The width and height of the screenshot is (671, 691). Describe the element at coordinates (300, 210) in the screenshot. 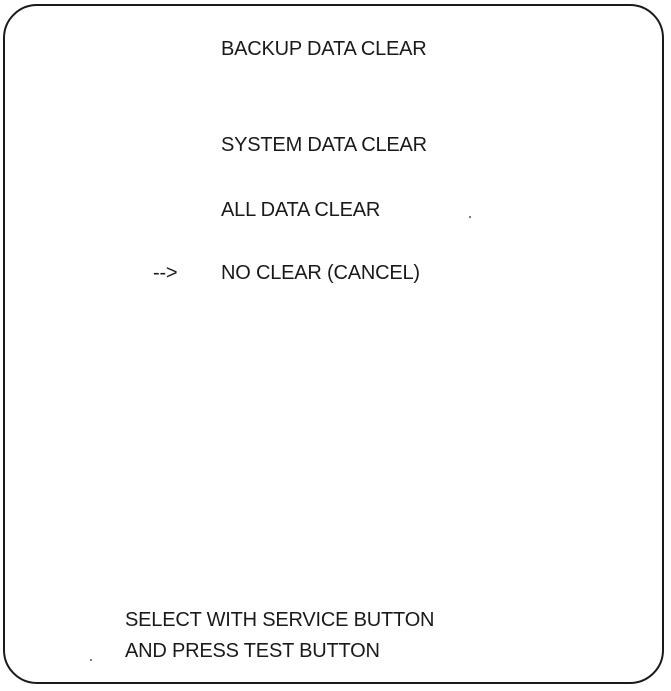

I see `menu-item-all-data-clear: ALL DATA CLEAR` at that location.